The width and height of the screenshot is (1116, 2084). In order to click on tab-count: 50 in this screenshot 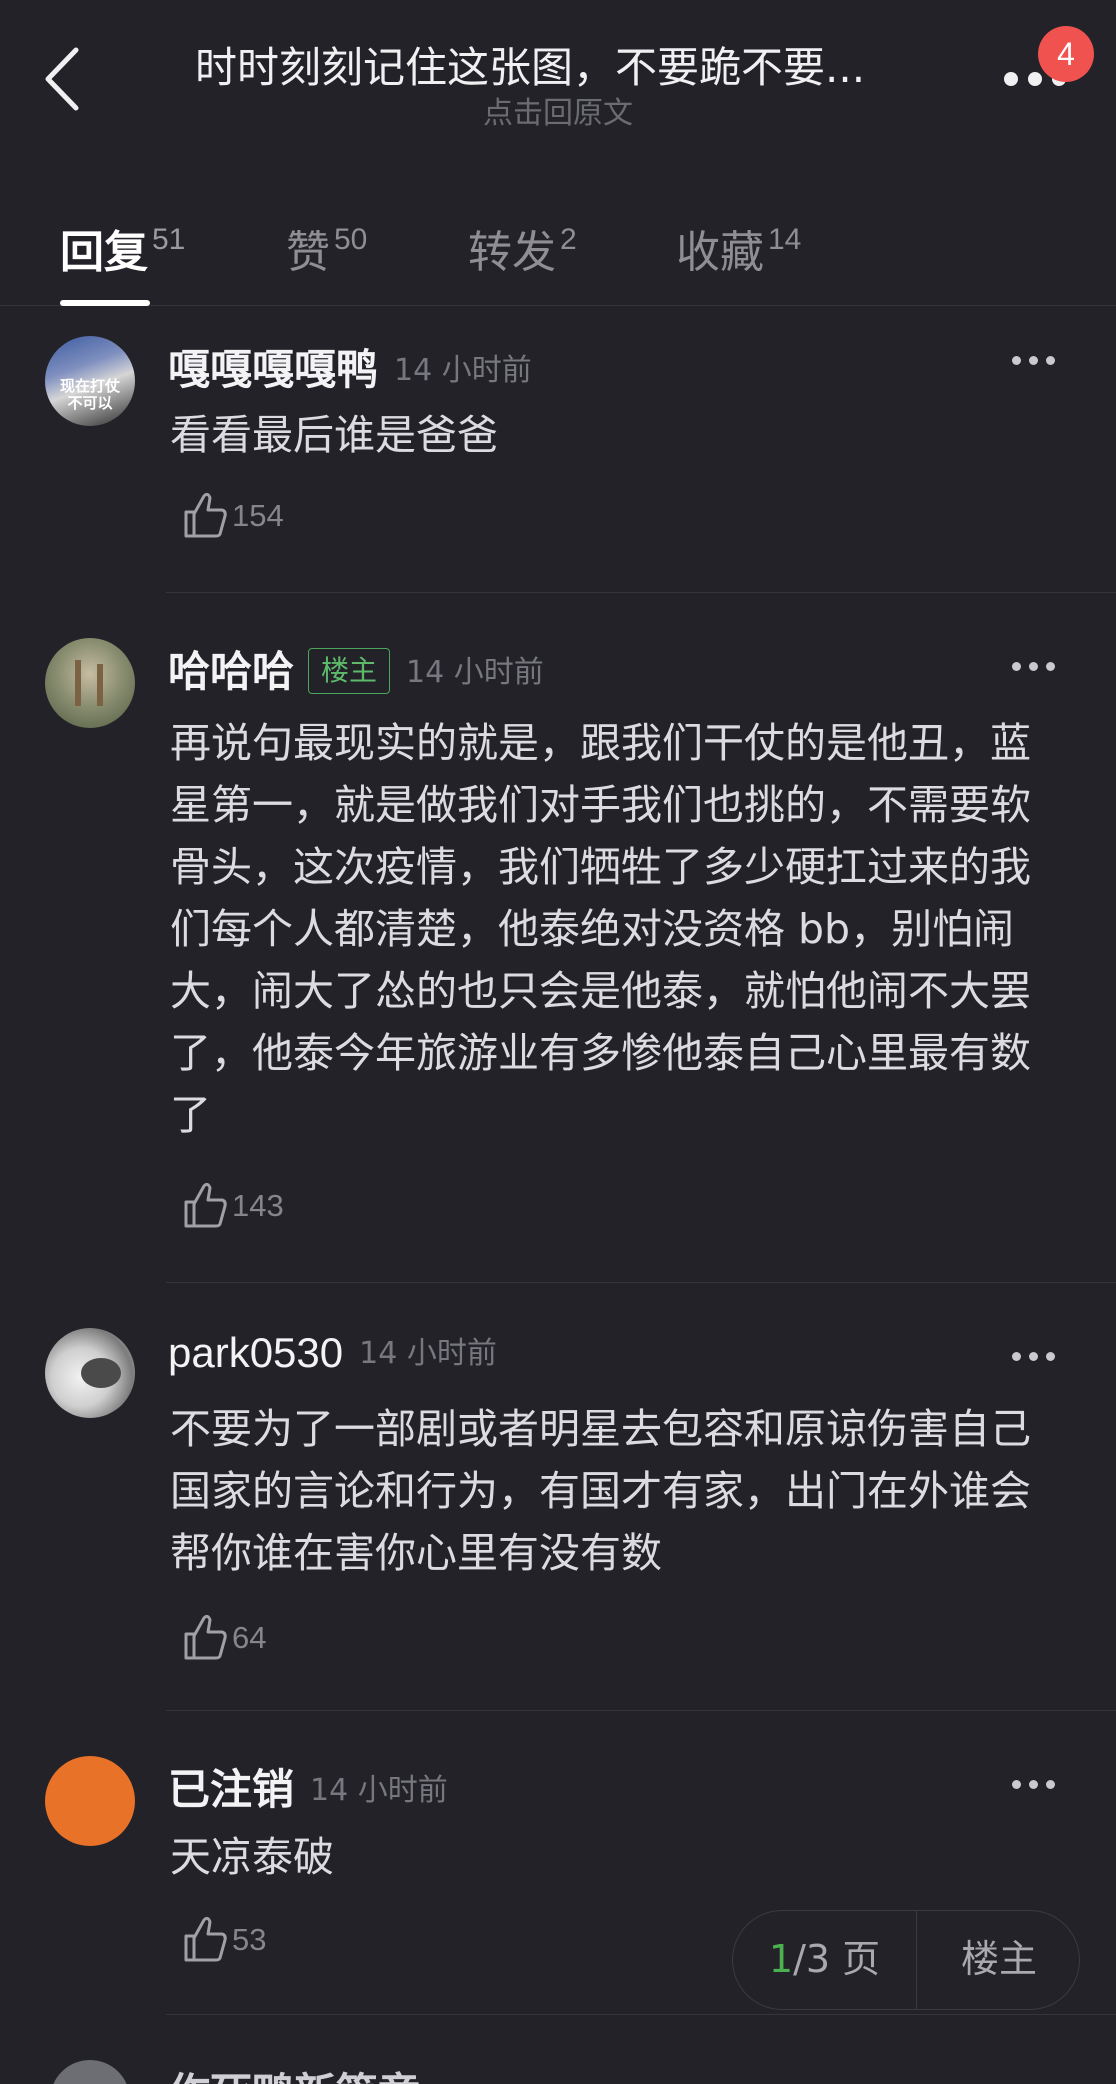, I will do `click(351, 239)`.